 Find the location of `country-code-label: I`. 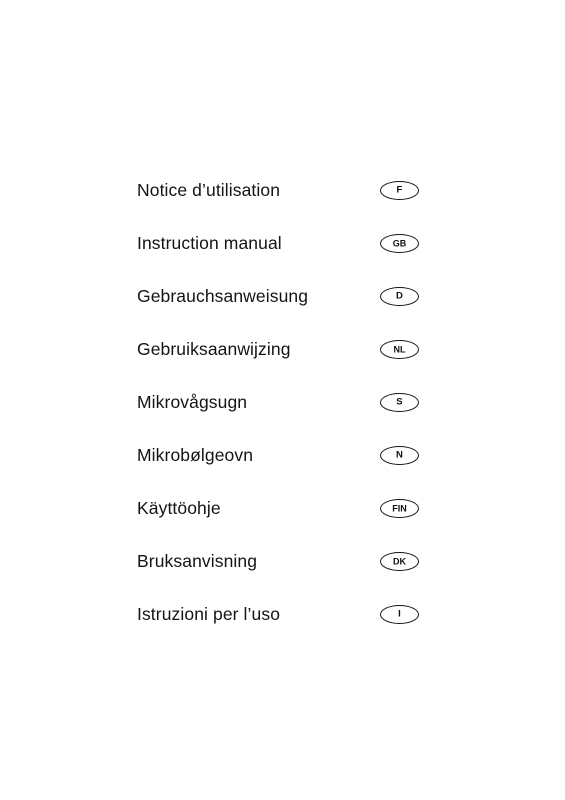

country-code-label: I is located at coordinates (399, 614).